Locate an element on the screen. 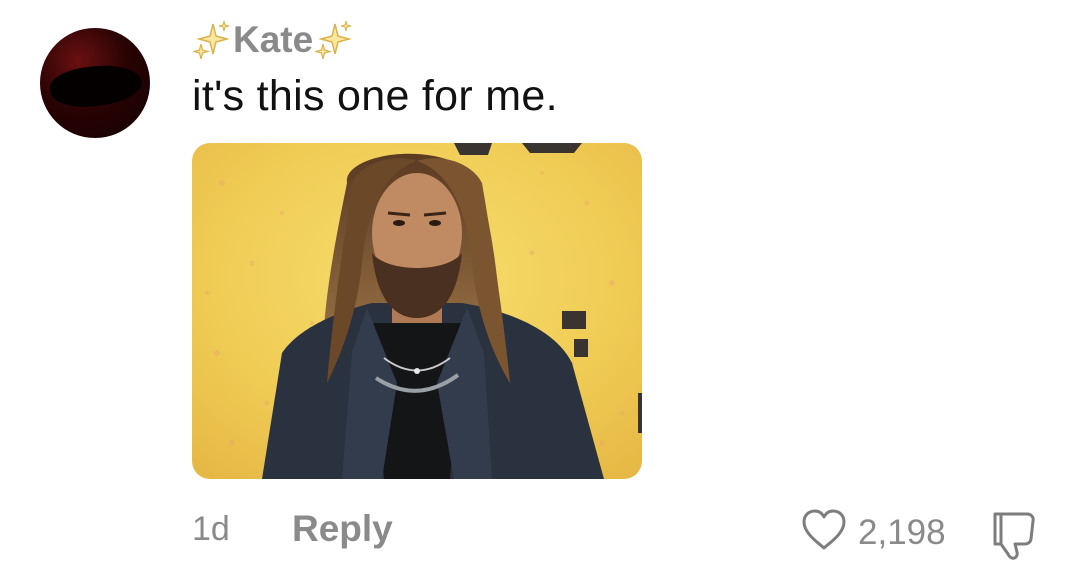 The width and height of the screenshot is (1080, 583). thumbs-down-icon is located at coordinates (1015, 539).